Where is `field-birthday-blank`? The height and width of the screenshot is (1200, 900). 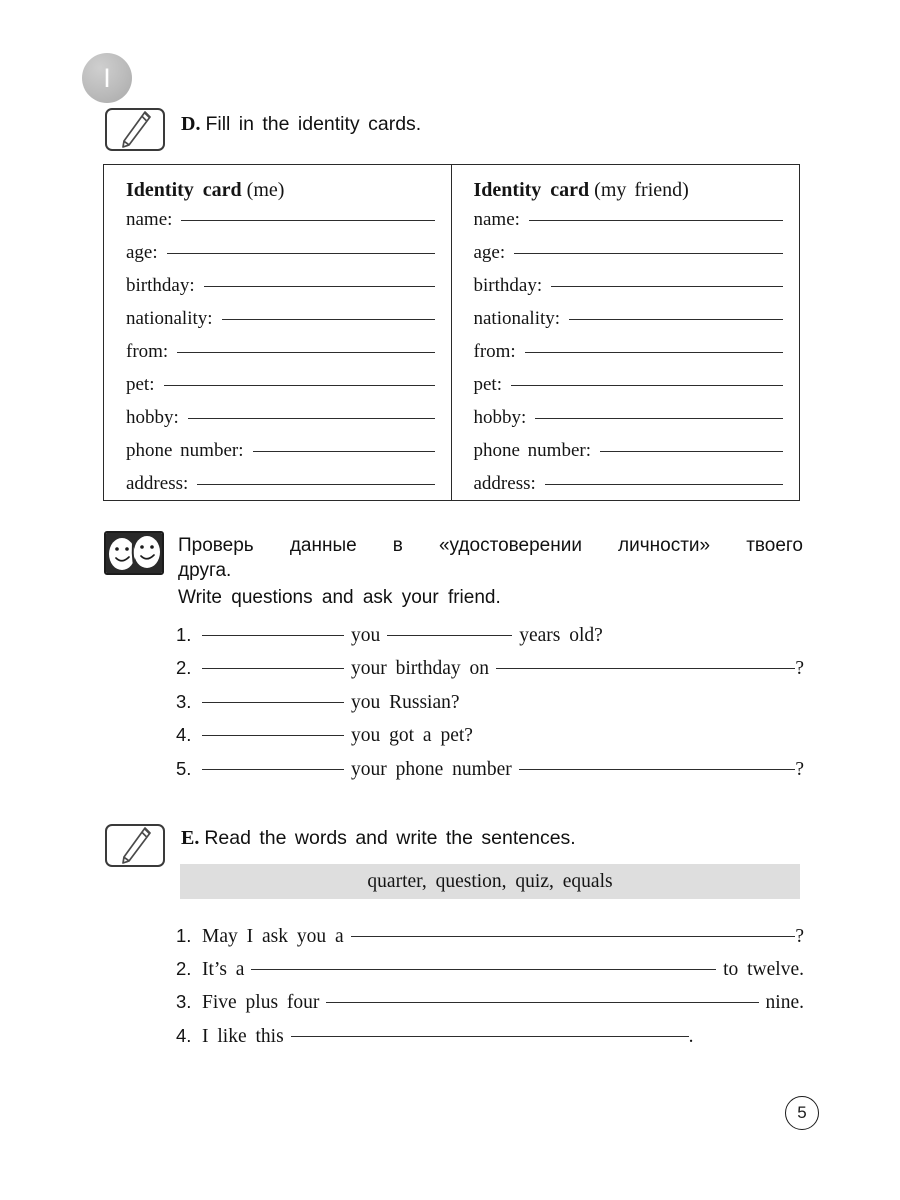 field-birthday-blank is located at coordinates (319, 286).